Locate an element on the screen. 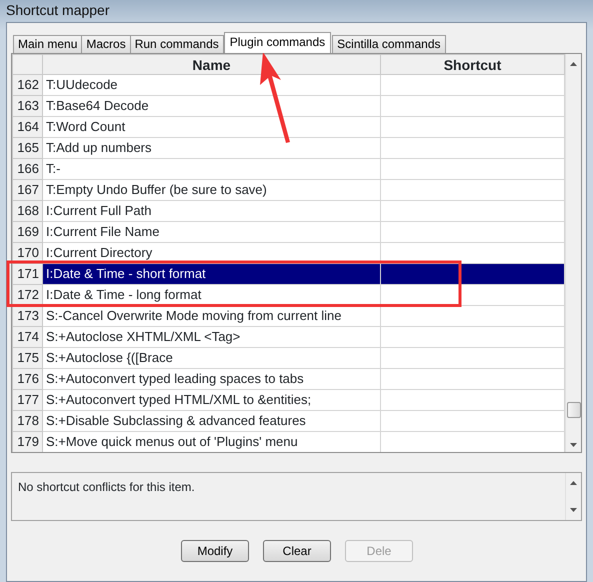  column-header: Shortcut is located at coordinates (472, 64).